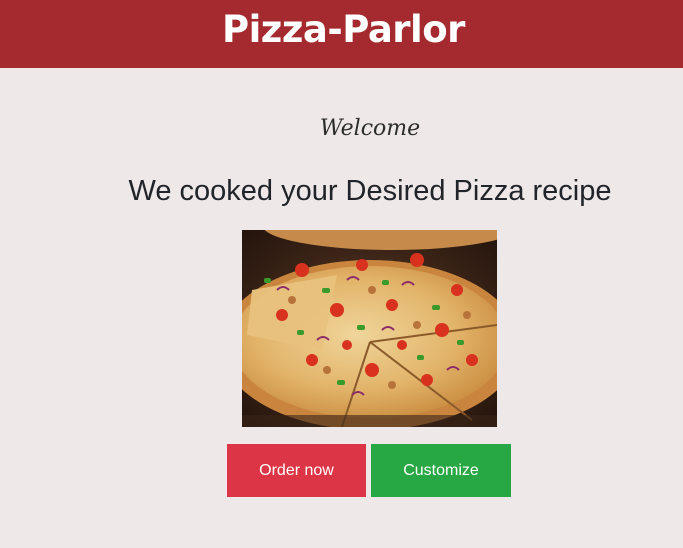 The height and width of the screenshot is (548, 683). I want to click on top-navbar: Pizza-Parlor, so click(341, 34).